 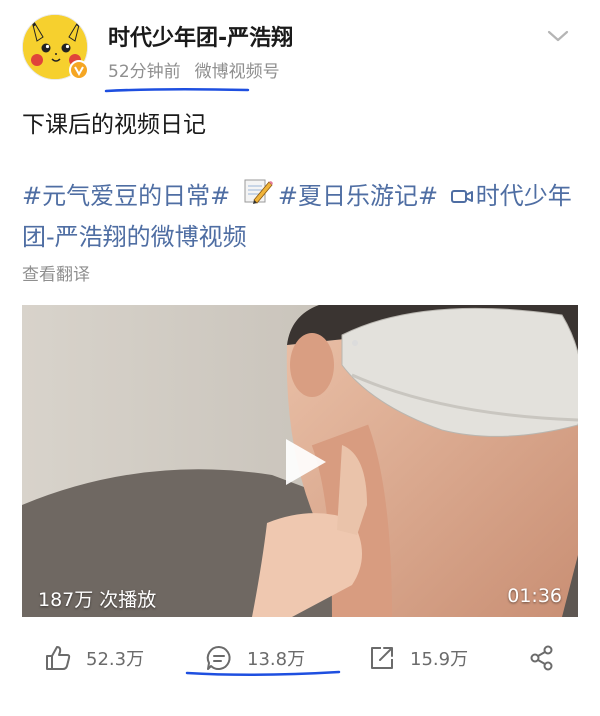 I want to click on post-topics: #元气爱豆的日常# #夏日乐游记# 时代少年团-严浩翔的微博视频, so click(x=302, y=216).